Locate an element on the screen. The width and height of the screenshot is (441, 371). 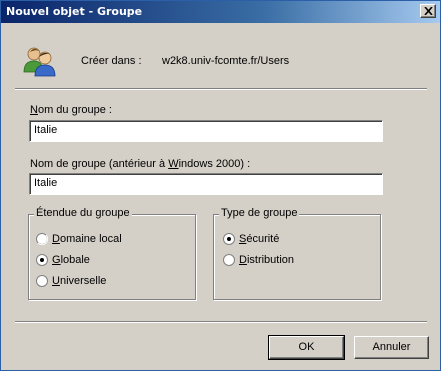
type-distribution-rest: istribution is located at coordinates (270, 260).